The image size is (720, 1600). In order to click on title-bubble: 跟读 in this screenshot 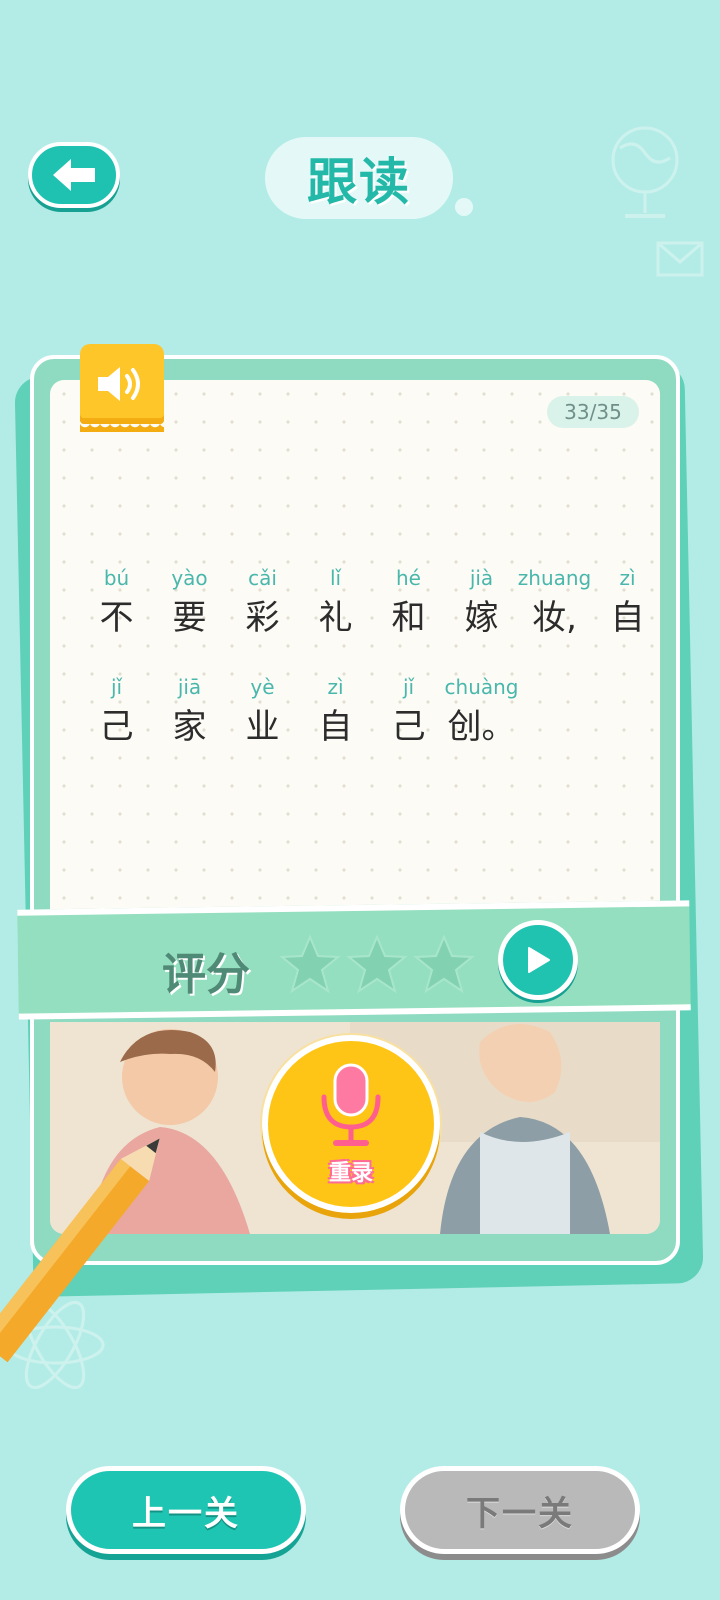, I will do `click(359, 178)`.